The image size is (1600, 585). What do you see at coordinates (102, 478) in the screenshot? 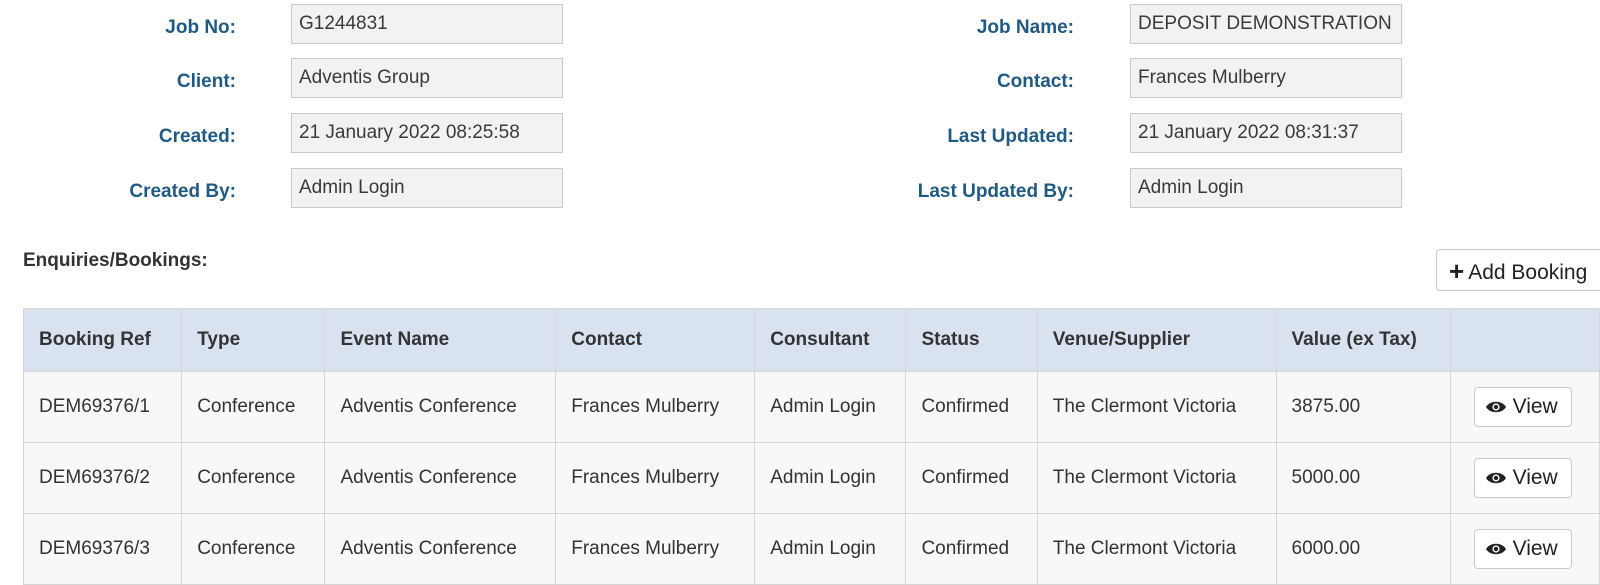
I see `booking-ref-cell: DEM69376/2` at bounding box center [102, 478].